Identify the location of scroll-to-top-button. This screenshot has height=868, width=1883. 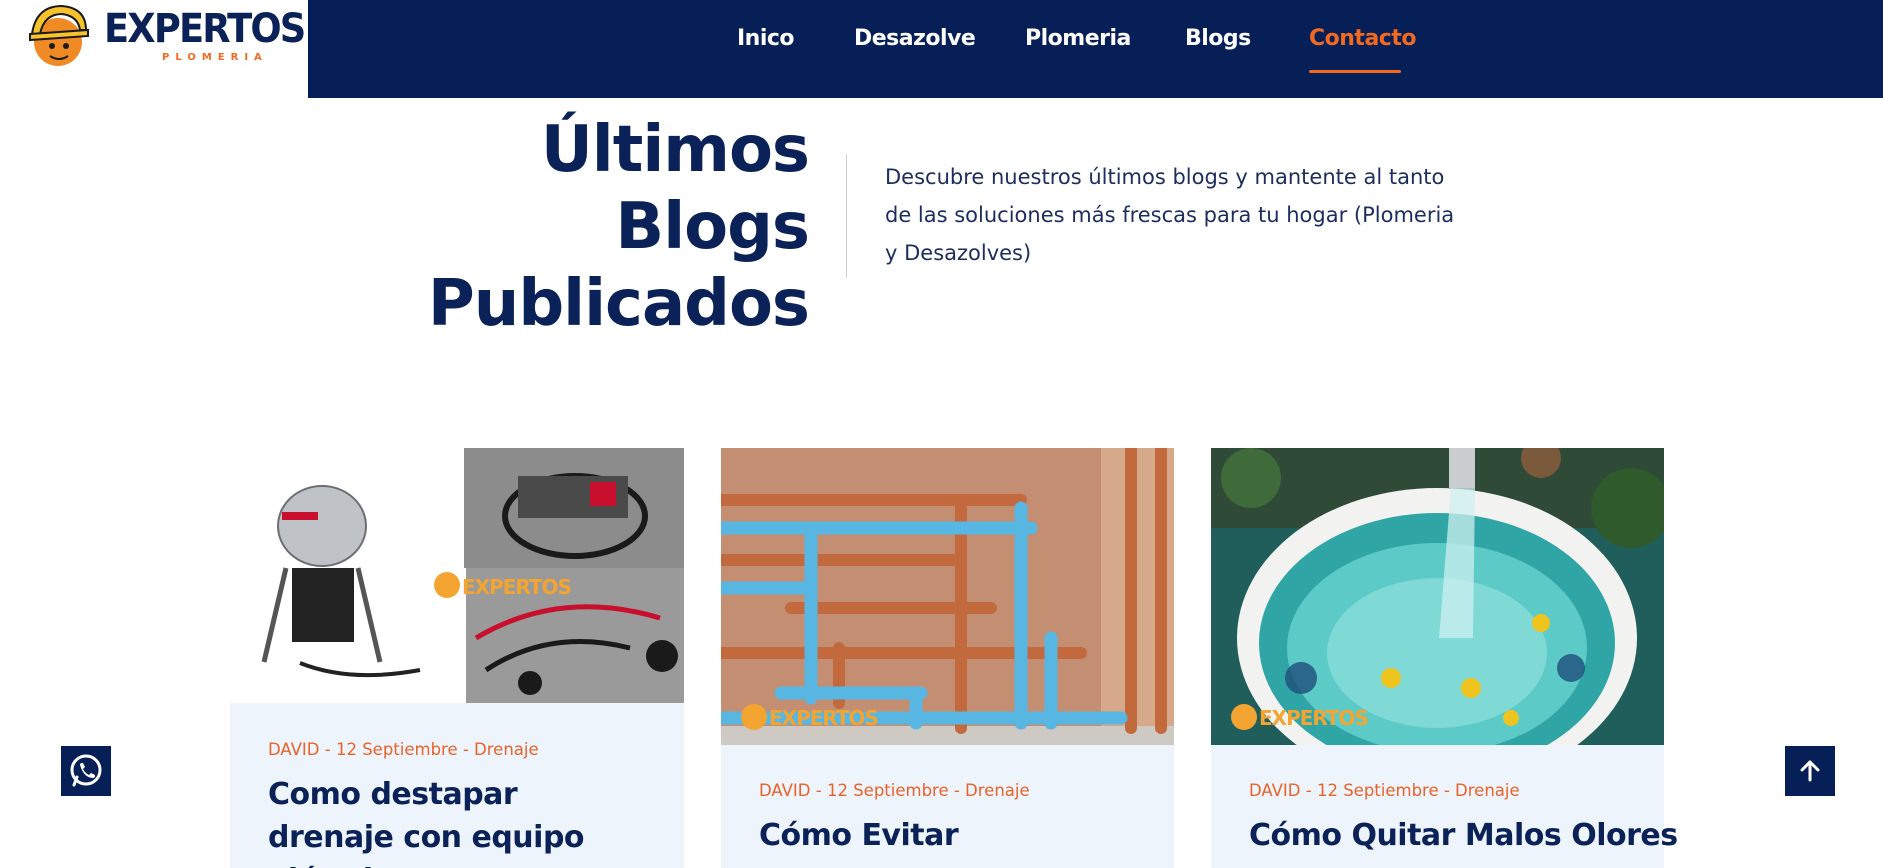
(1810, 771).